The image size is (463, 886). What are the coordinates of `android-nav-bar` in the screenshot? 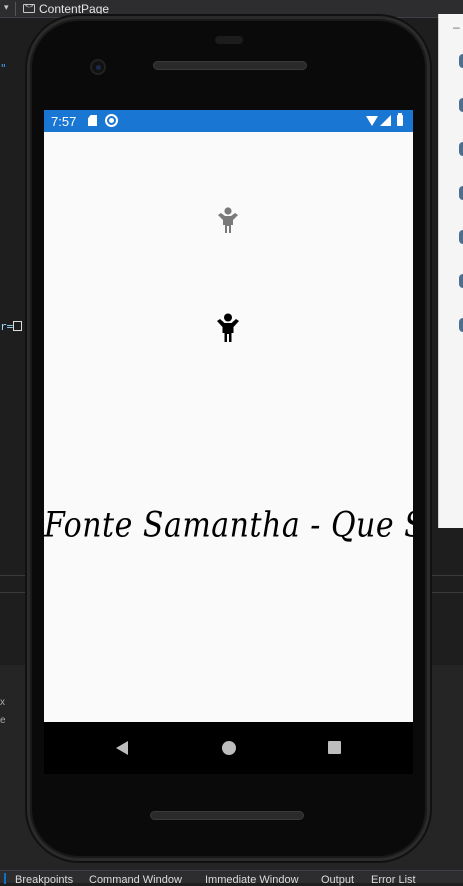 It's located at (228, 748).